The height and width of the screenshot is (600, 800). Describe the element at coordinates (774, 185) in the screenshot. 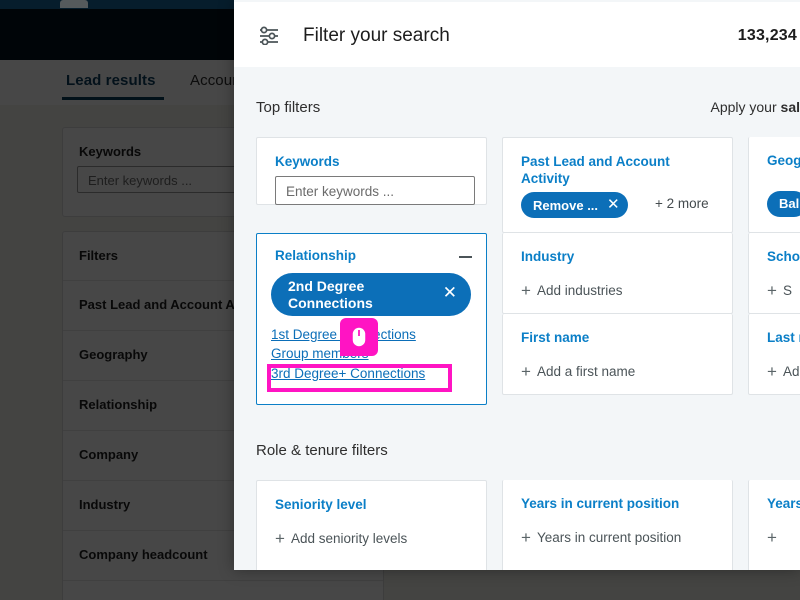

I see `filter-card-geography: Geog Bal` at that location.